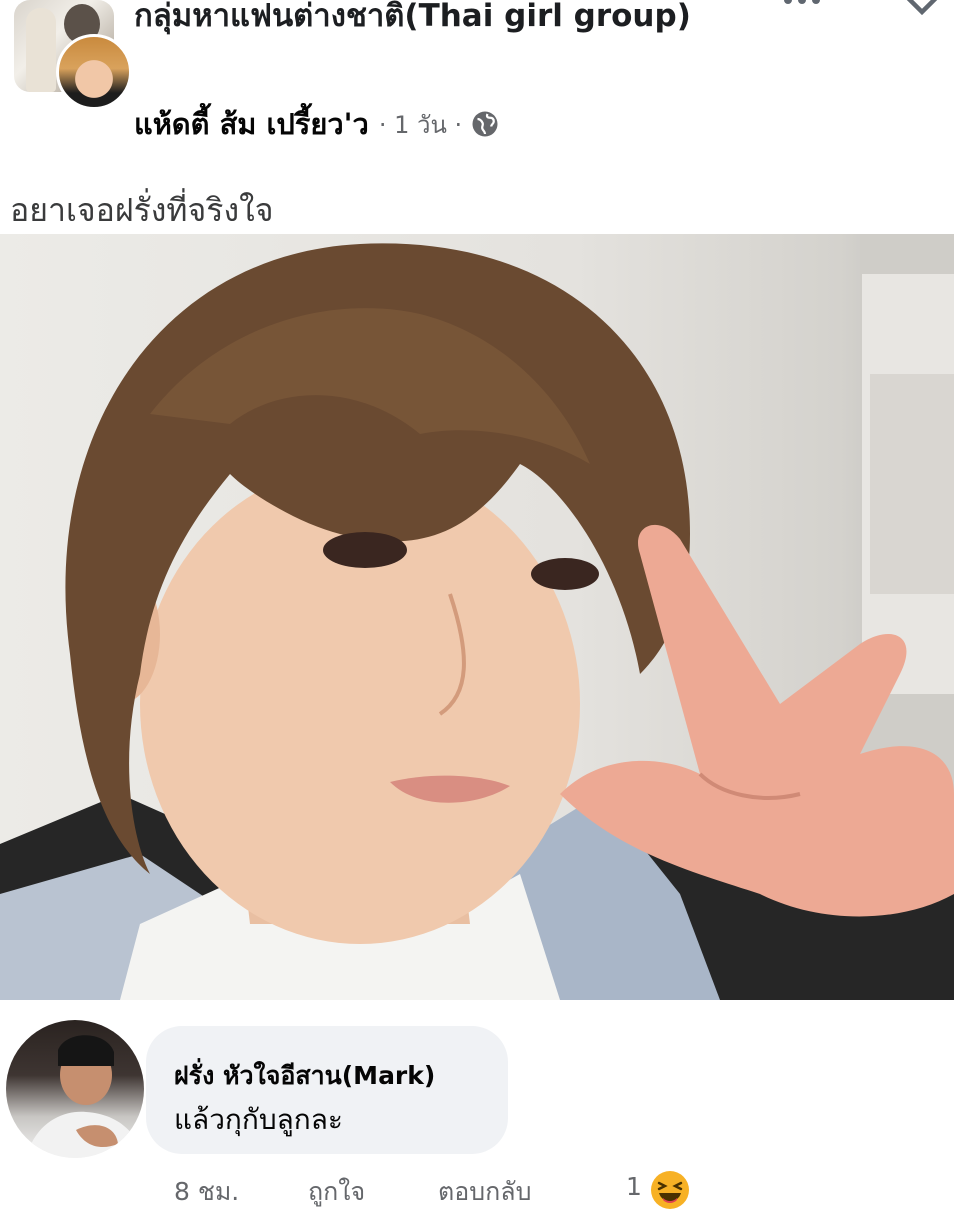 This screenshot has height=1212, width=954. What do you see at coordinates (94, 72) in the screenshot?
I see `author-avatar` at bounding box center [94, 72].